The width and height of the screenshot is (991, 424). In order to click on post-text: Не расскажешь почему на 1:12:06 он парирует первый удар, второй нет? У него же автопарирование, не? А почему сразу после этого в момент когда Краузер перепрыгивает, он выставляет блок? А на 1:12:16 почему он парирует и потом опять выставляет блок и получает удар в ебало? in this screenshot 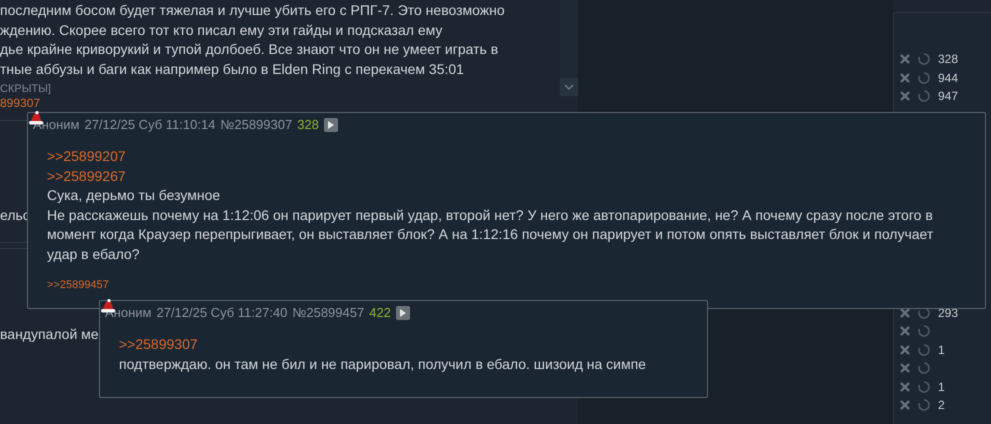, I will do `click(490, 235)`.